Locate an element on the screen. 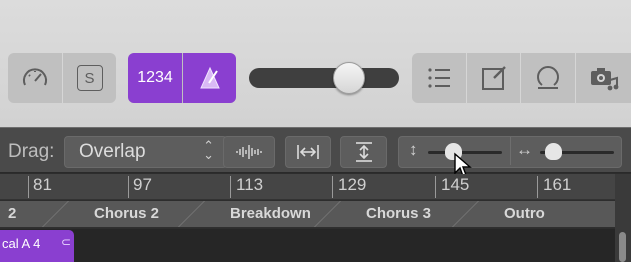 This screenshot has height=262, width=631. count-in-button: 1234 is located at coordinates (155, 78).